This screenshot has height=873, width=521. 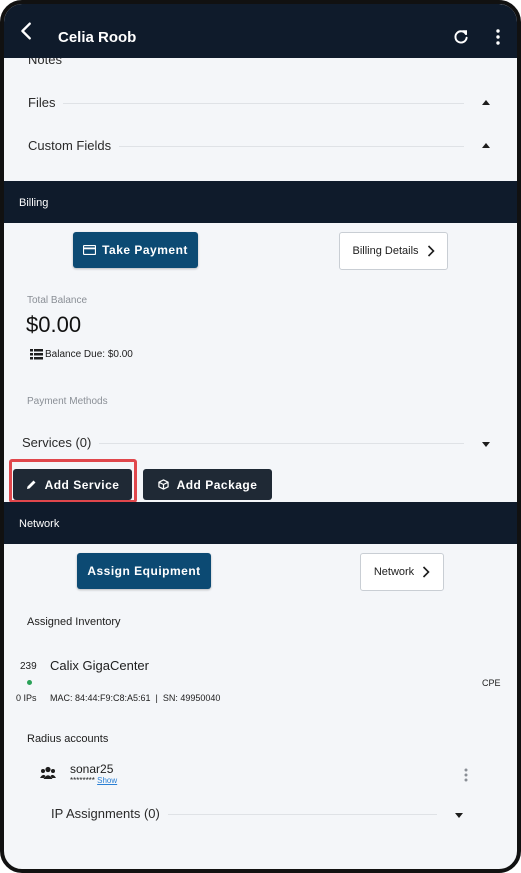 I want to click on network-section-title: Network, so click(x=39, y=524).